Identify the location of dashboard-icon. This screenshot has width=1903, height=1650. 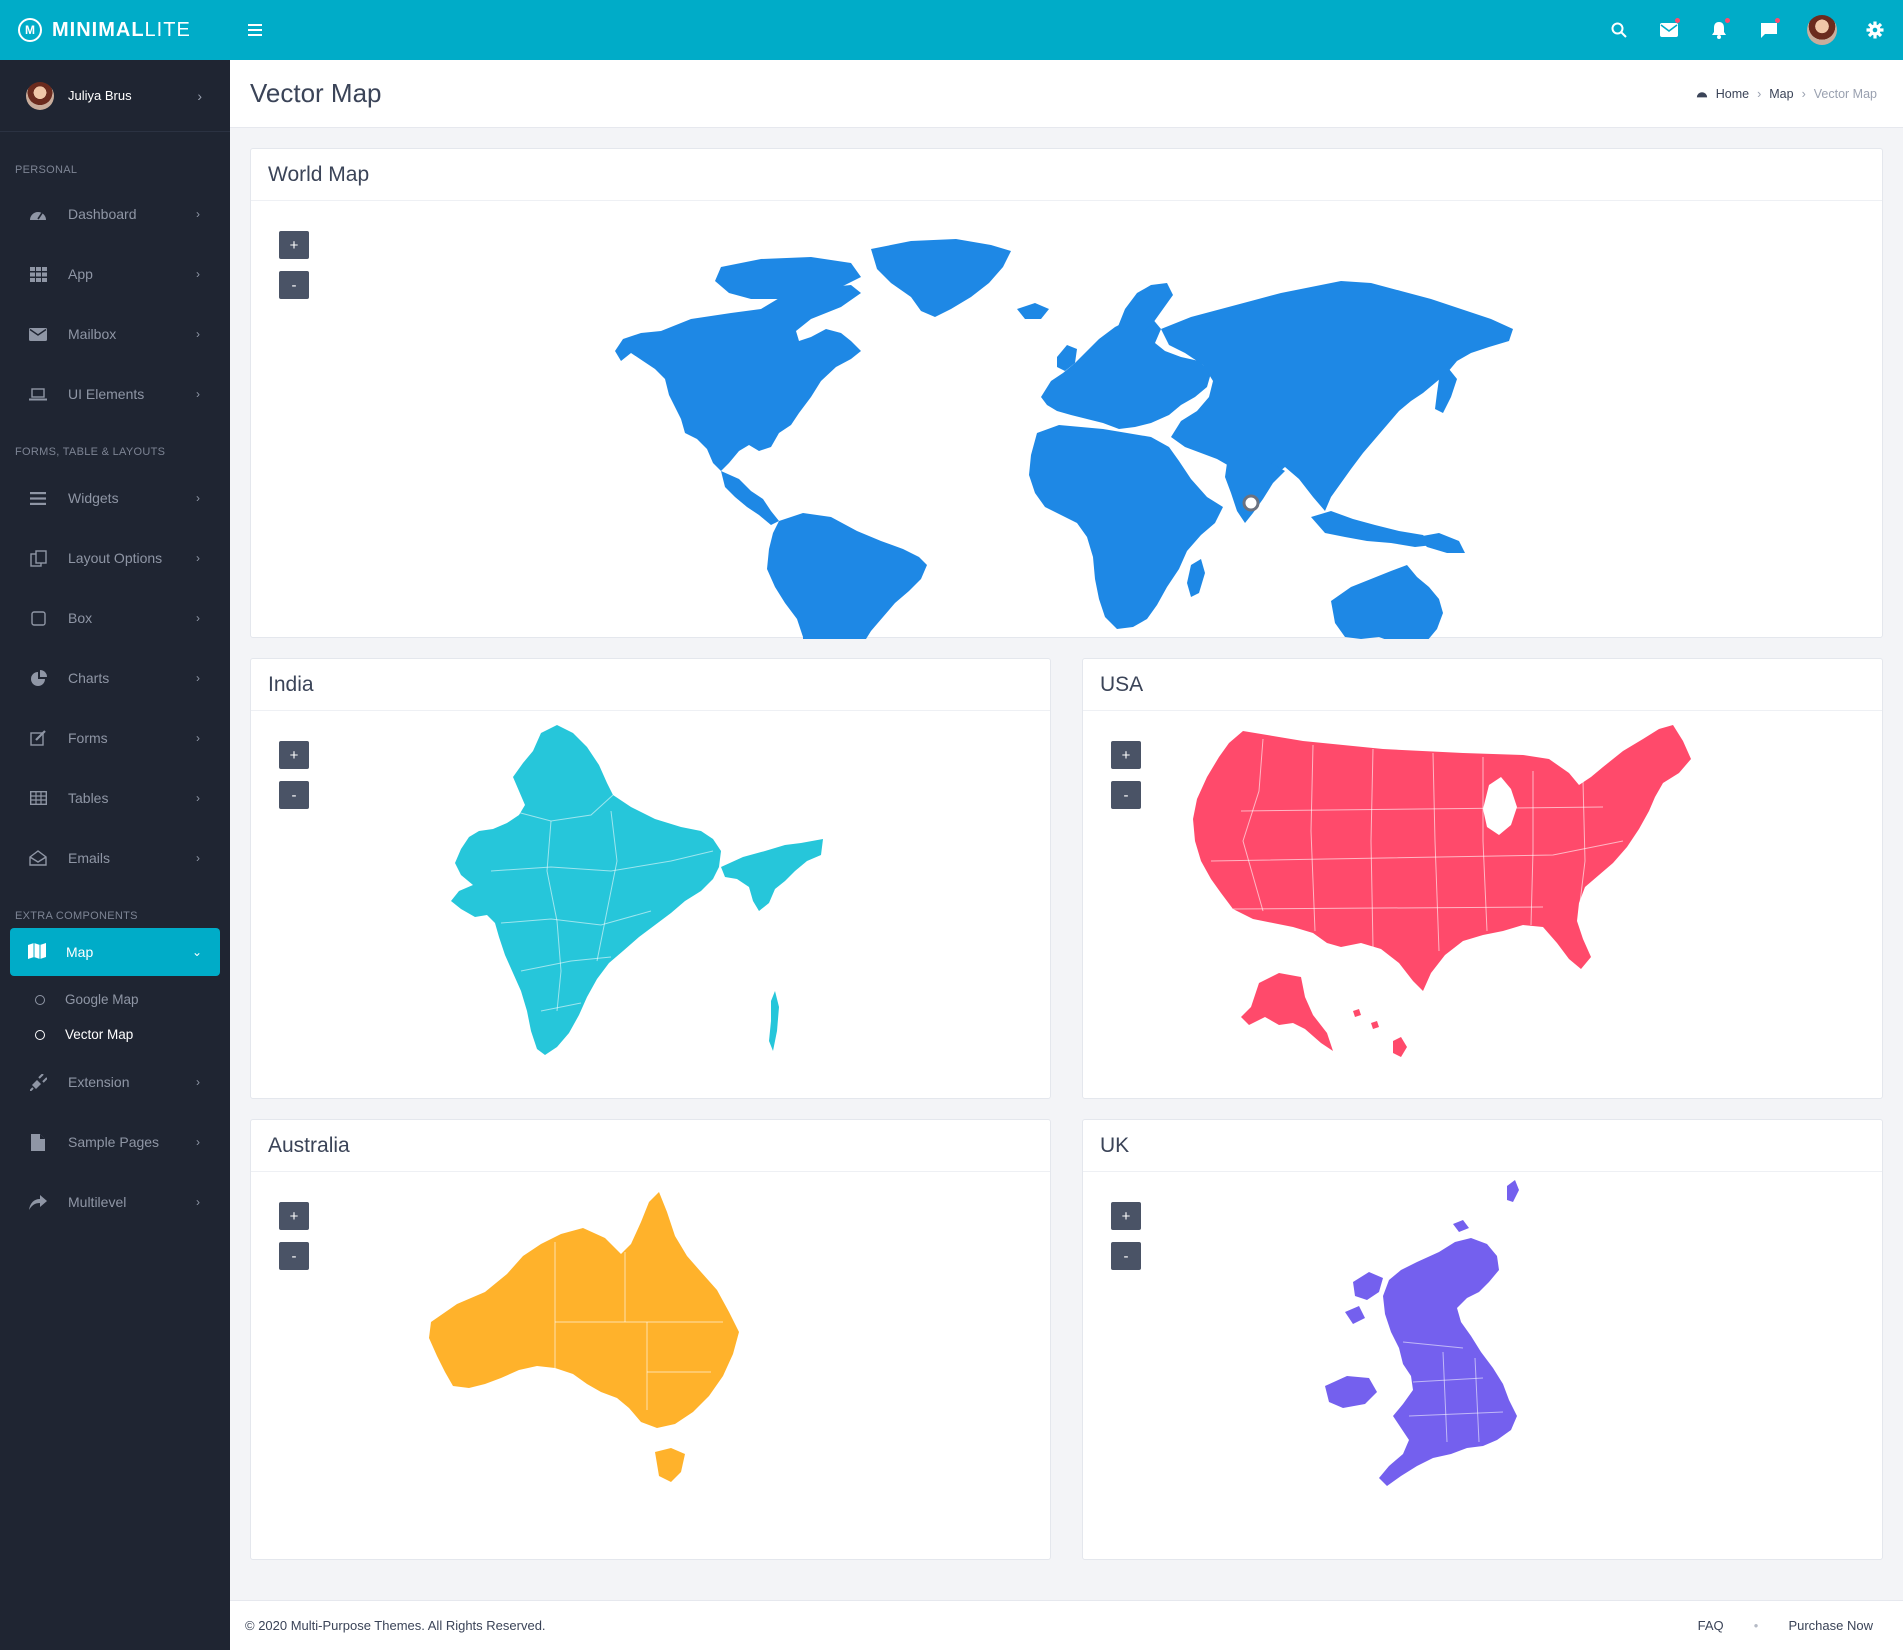
(1702, 94).